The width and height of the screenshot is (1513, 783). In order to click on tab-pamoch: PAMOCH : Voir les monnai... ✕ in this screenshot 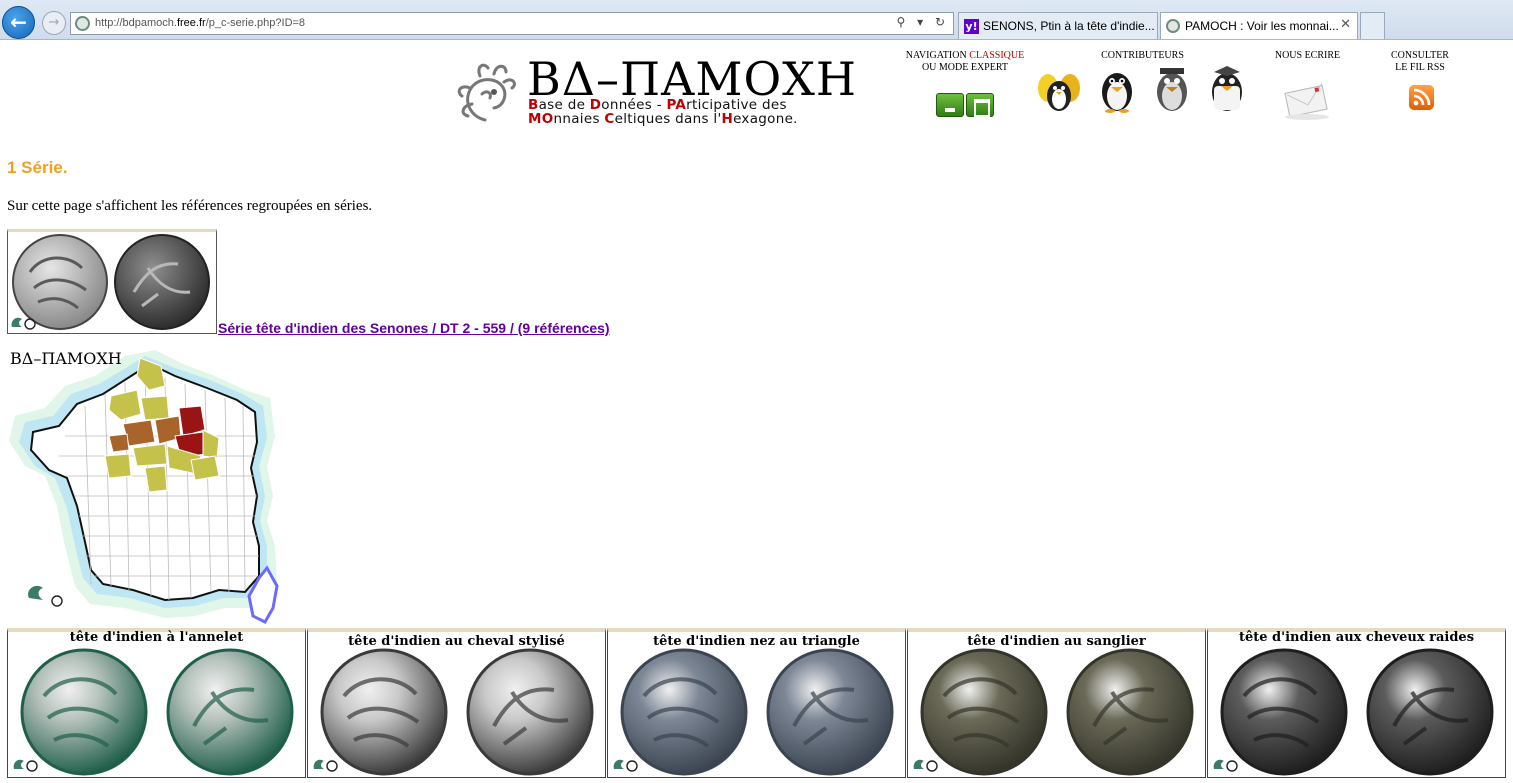, I will do `click(1259, 25)`.